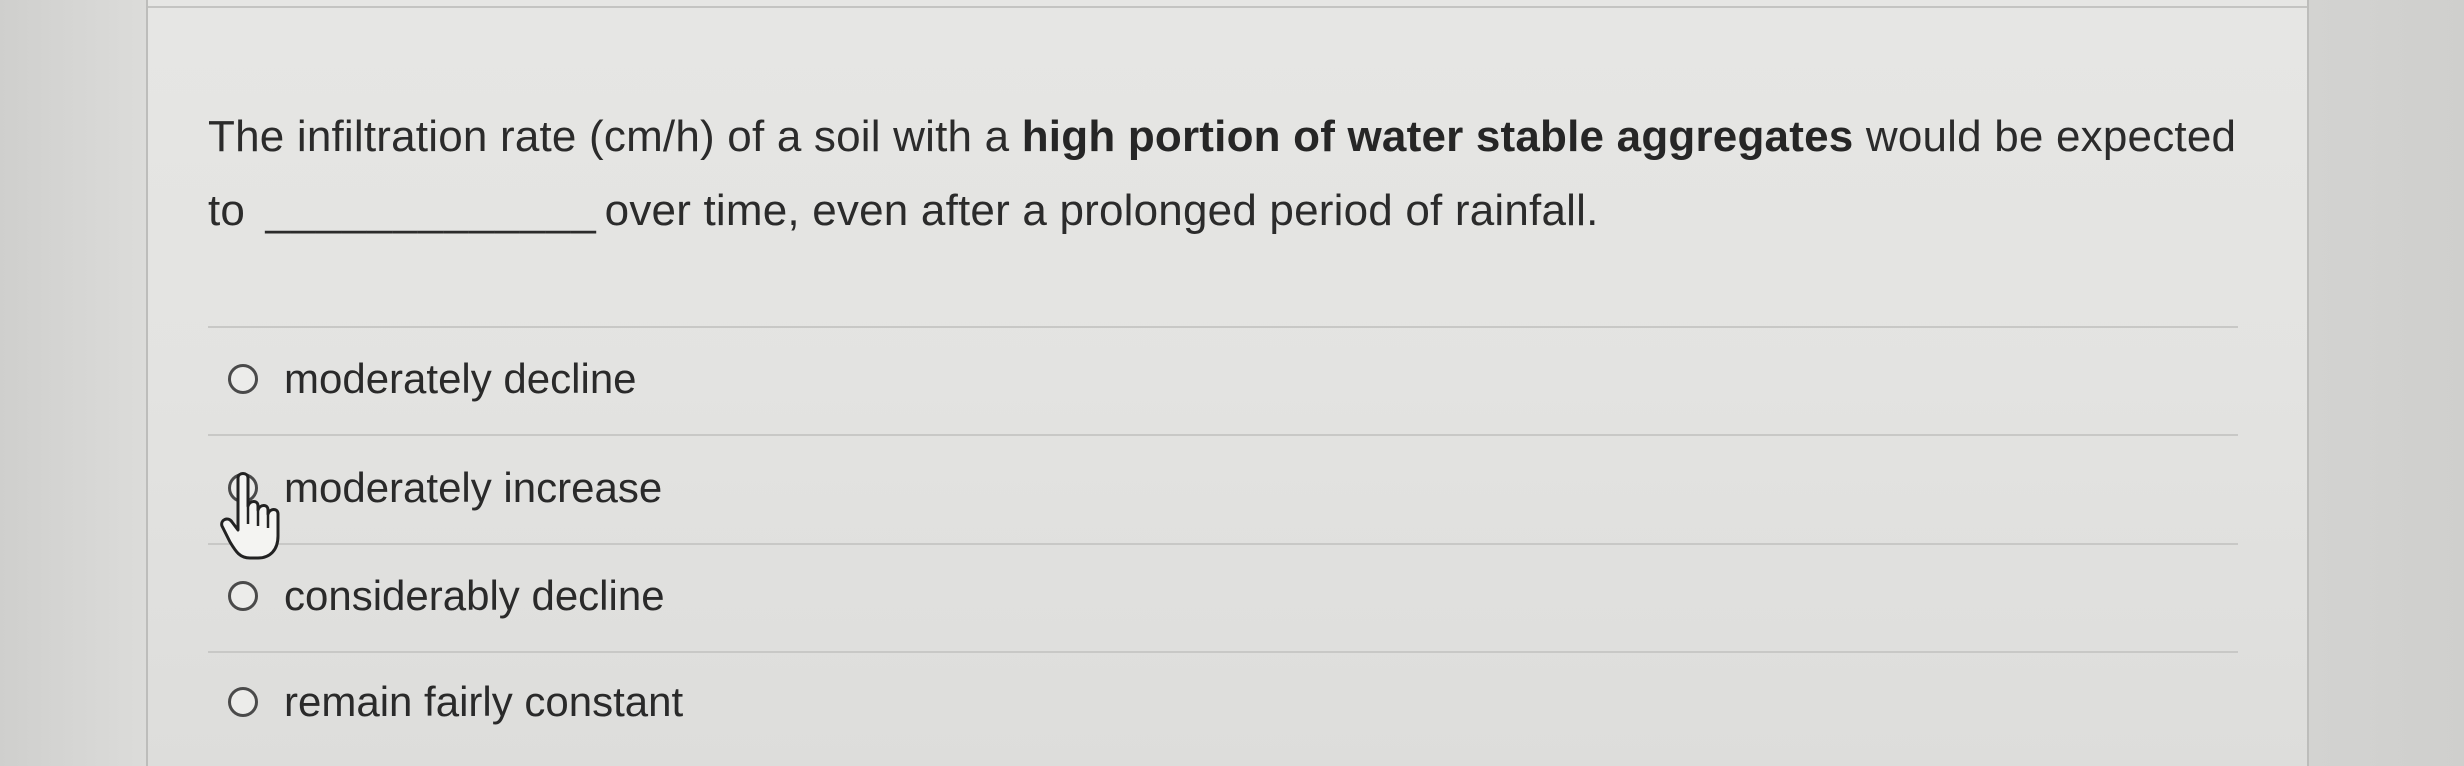 The width and height of the screenshot is (2464, 766). I want to click on question-bold-phrase: high portion of water stable aggregates, so click(1437, 136).